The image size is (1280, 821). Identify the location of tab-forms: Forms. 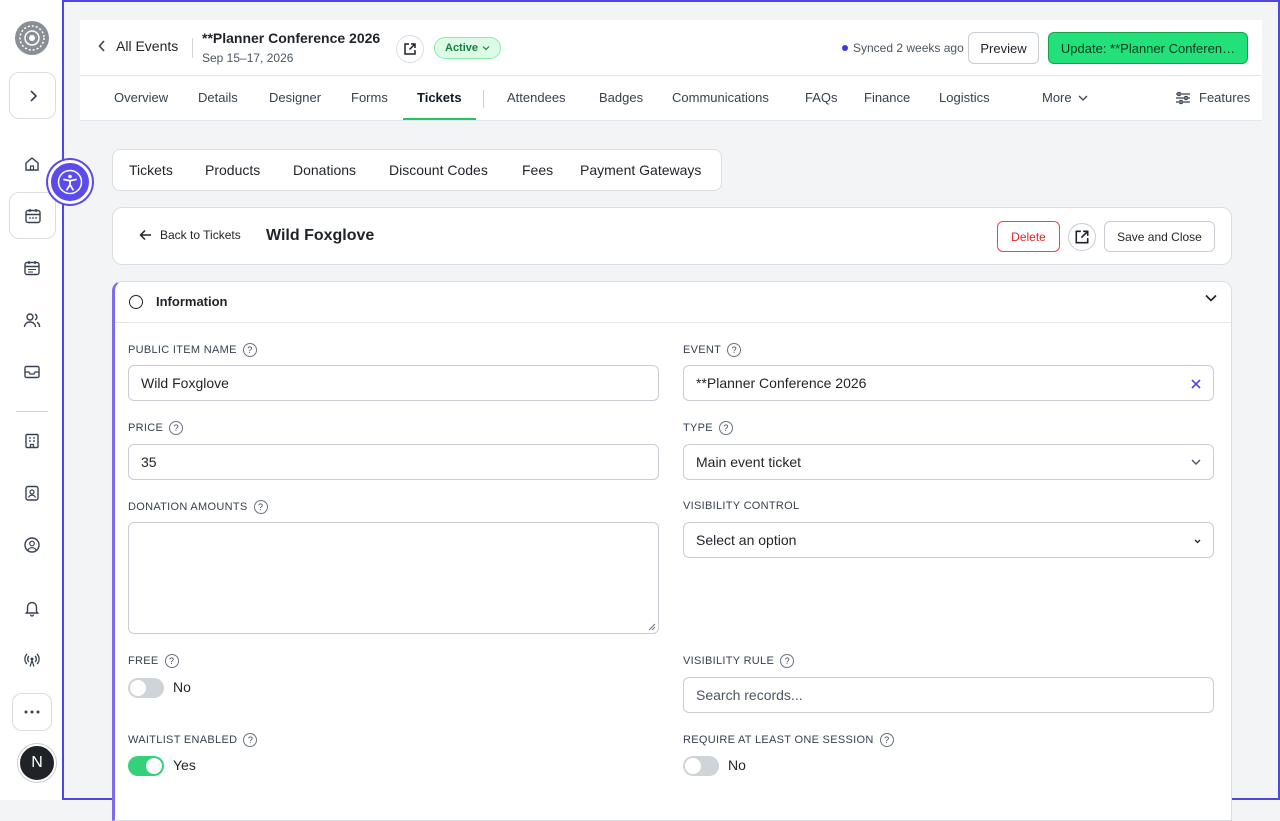
(369, 97).